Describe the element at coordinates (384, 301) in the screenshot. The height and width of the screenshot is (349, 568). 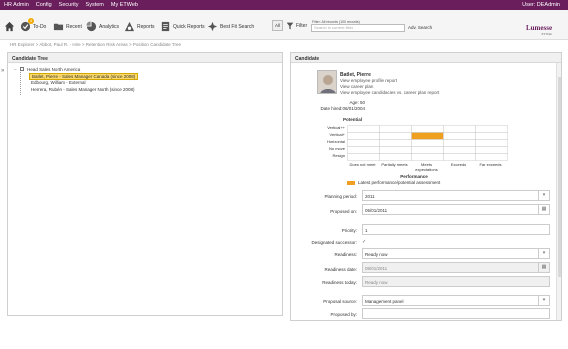
I see `proposal-source-value: Management panel` at that location.